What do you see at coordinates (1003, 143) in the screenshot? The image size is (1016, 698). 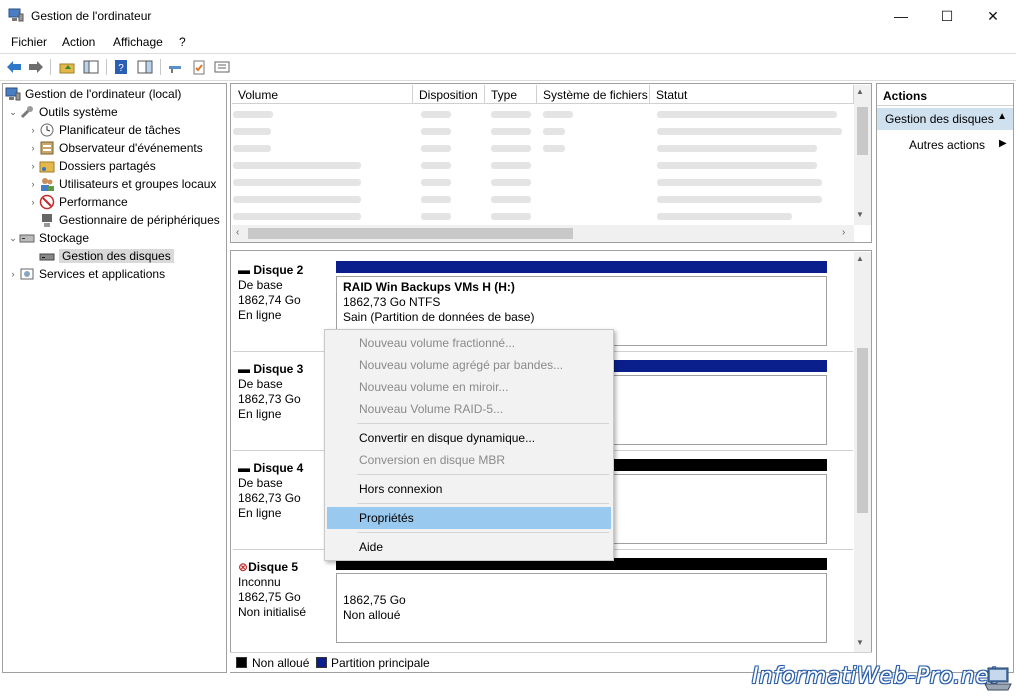 I see `submenu-arrow-icon: ▶` at bounding box center [1003, 143].